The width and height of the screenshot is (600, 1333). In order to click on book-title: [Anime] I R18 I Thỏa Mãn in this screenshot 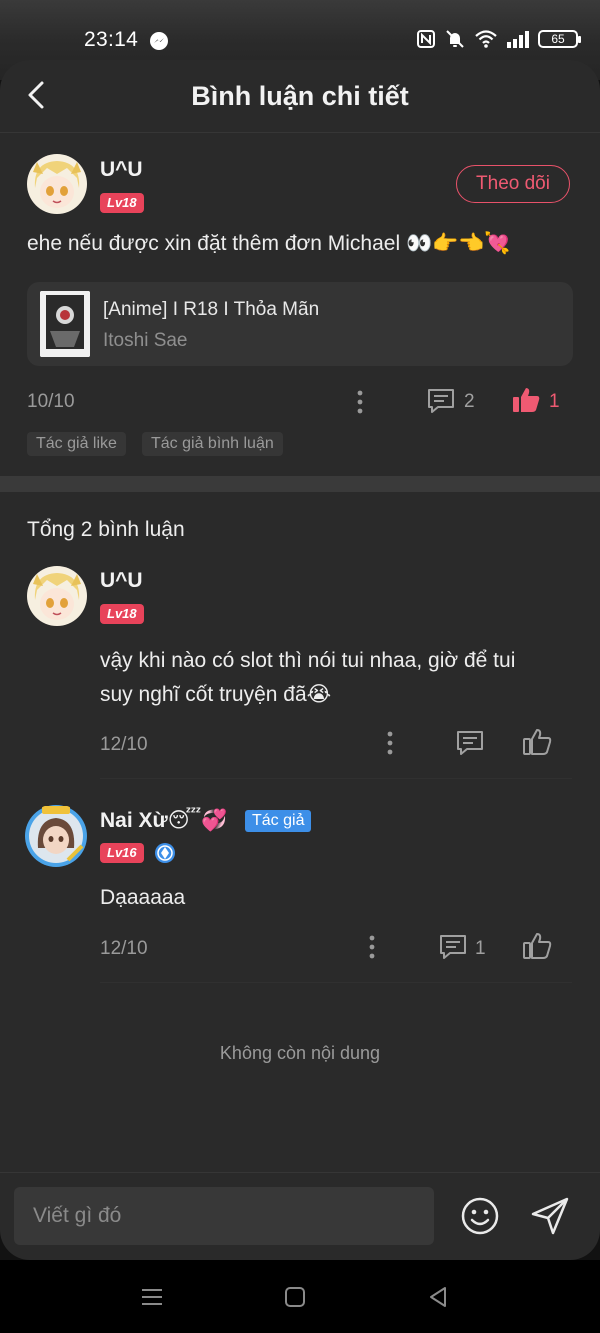, I will do `click(211, 309)`.